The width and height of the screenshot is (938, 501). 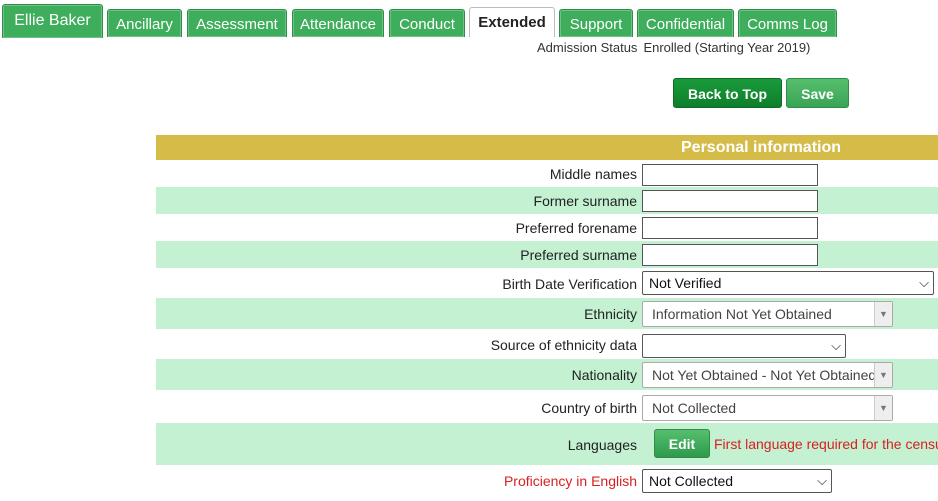 What do you see at coordinates (691, 481) in the screenshot?
I see `proficiency-english-value: Not Collected` at bounding box center [691, 481].